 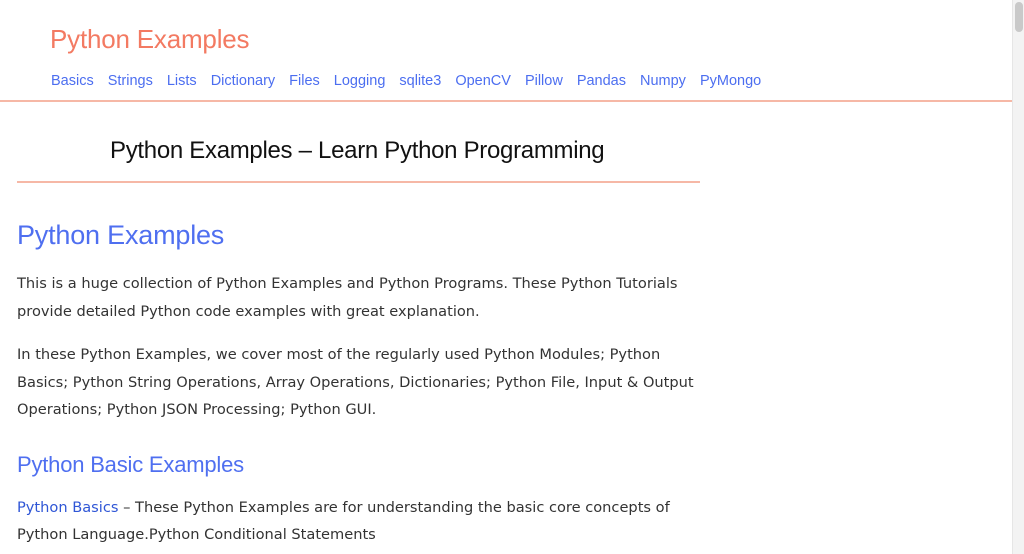 I want to click on nav-numpy: Numpy, so click(x=663, y=81).